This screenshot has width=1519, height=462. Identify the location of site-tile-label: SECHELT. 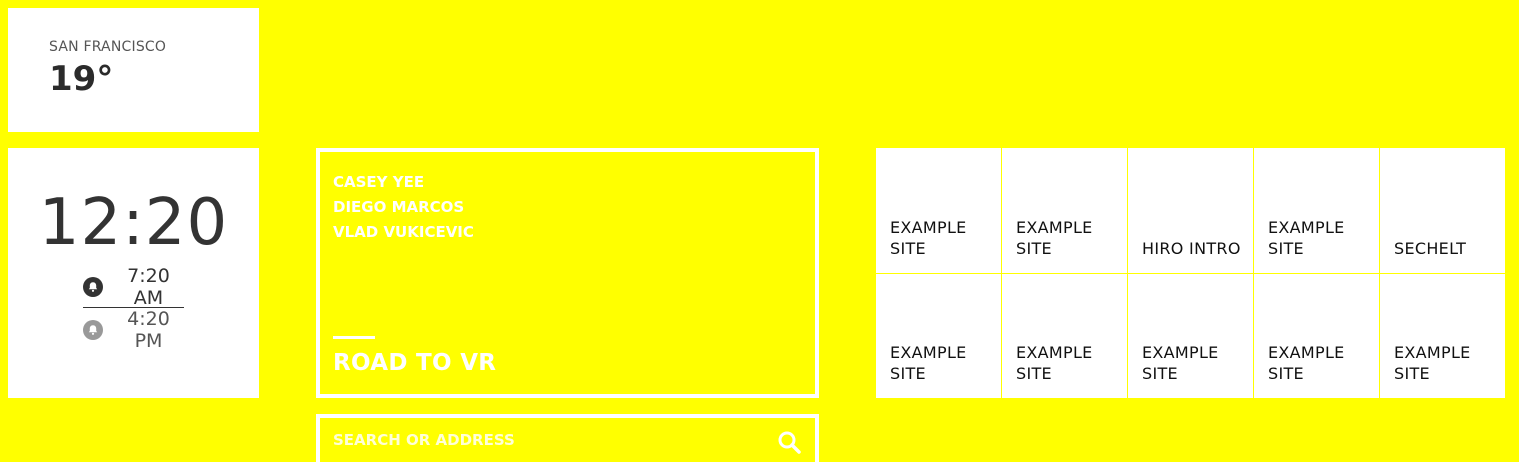
(1430, 248).